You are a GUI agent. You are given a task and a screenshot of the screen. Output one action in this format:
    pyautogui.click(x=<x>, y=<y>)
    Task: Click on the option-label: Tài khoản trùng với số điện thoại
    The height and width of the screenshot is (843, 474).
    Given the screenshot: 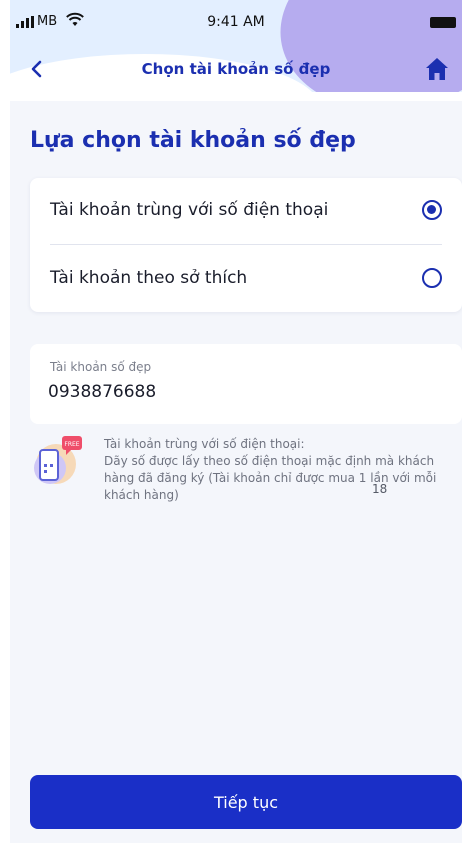 What is the action you would take?
    pyautogui.click(x=189, y=210)
    